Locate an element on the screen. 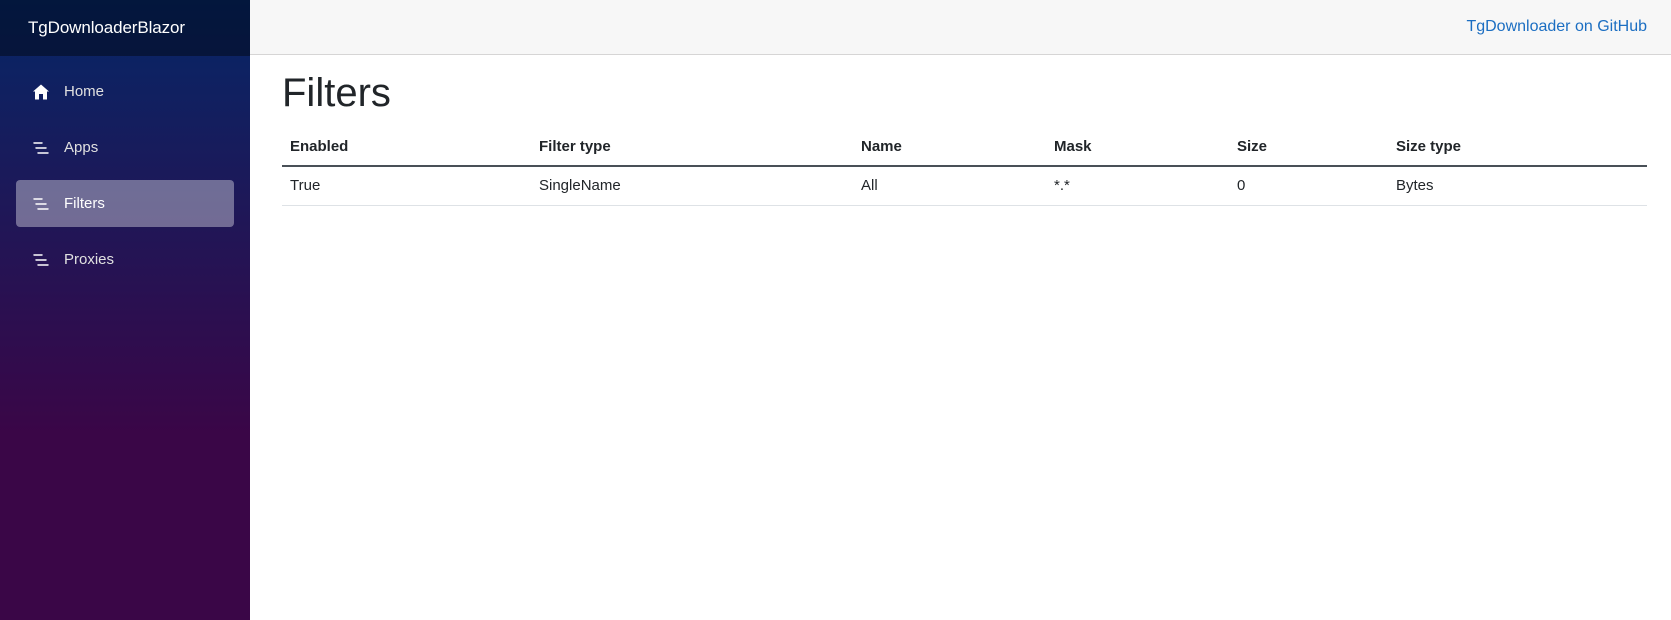 This screenshot has height=620, width=1671. cell-size: 0 is located at coordinates (1308, 186).